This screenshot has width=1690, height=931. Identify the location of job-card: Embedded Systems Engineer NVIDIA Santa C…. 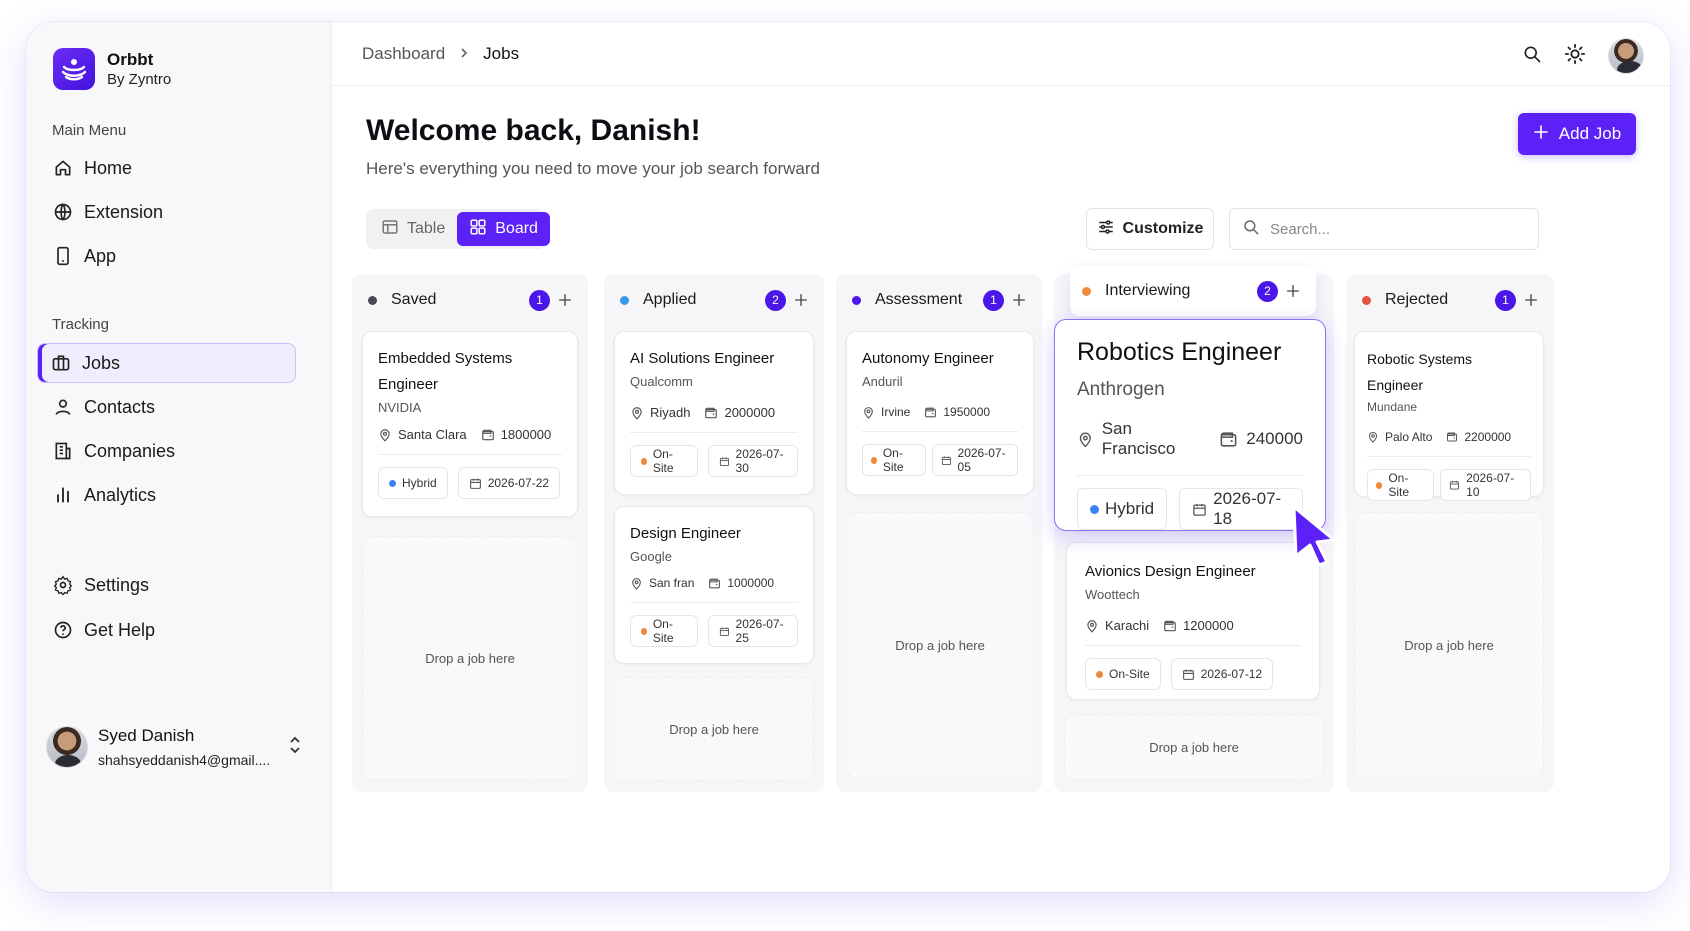
(470, 424).